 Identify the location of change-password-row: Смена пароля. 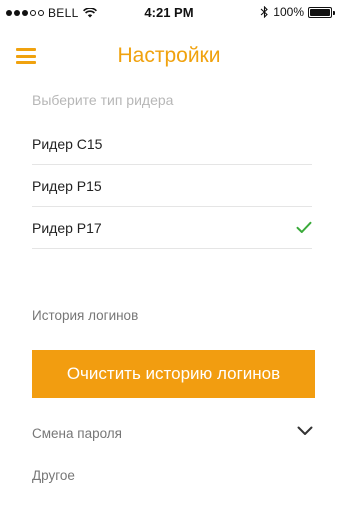
(173, 434).